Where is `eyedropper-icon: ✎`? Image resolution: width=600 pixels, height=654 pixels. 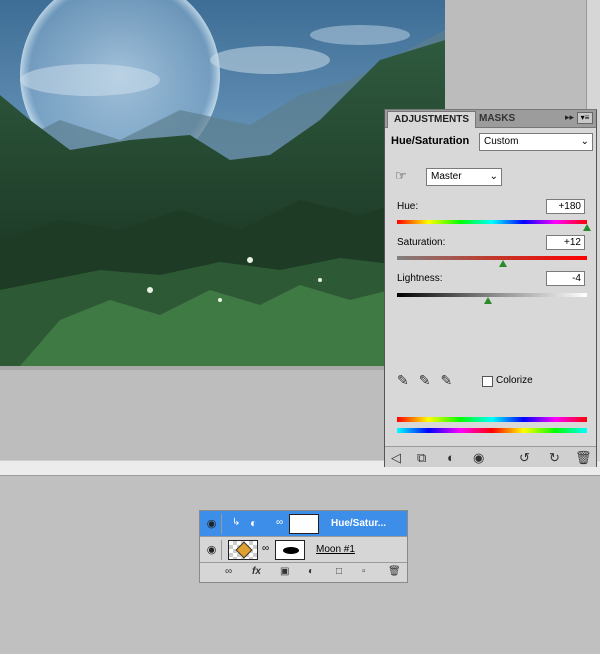
eyedropper-icon: ✎ is located at coordinates (408, 380).